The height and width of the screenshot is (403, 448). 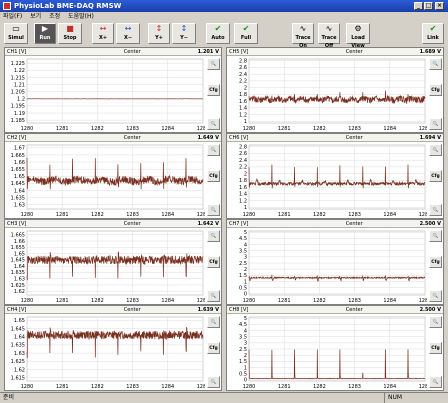 What do you see at coordinates (16, 28) in the screenshot?
I see `simul-icon: ▭` at bounding box center [16, 28].